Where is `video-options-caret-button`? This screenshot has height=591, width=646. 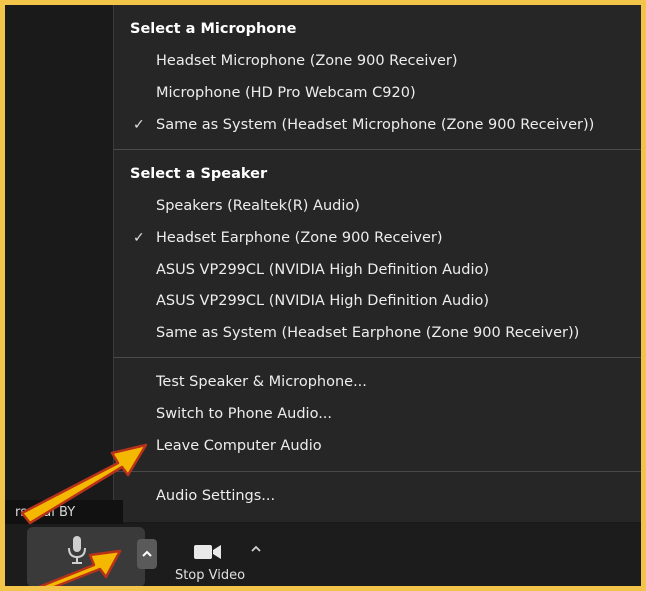
video-options-caret-button is located at coordinates (256, 549).